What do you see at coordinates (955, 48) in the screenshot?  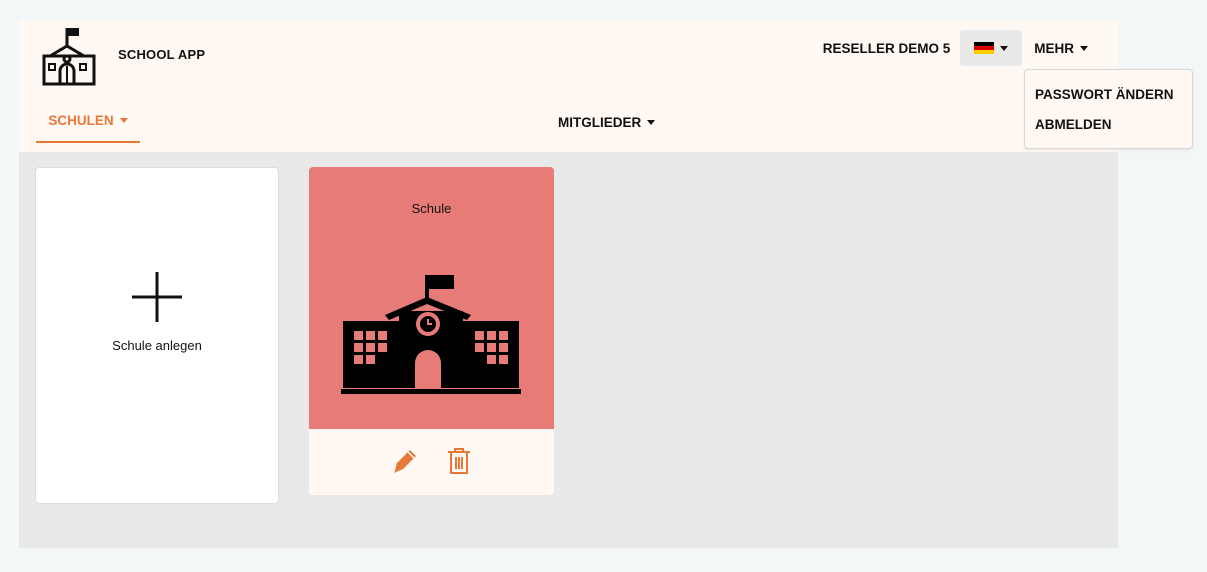 I see `header-right: RESELLER DEMO 5 MEHR` at bounding box center [955, 48].